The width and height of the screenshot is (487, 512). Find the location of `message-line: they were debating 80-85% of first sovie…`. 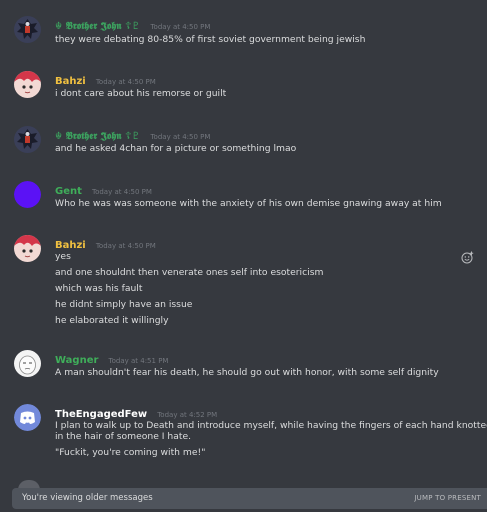

message-line: they were debating 80-85% of first sovie… is located at coordinates (210, 39).